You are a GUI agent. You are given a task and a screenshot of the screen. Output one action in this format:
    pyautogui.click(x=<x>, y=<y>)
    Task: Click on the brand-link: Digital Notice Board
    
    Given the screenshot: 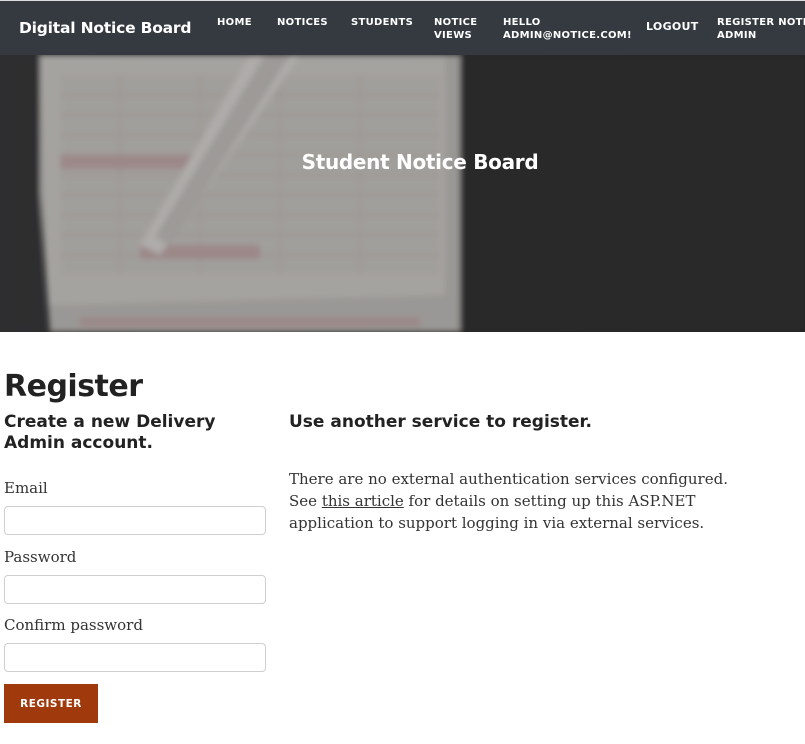 What is the action you would take?
    pyautogui.click(x=105, y=28)
    